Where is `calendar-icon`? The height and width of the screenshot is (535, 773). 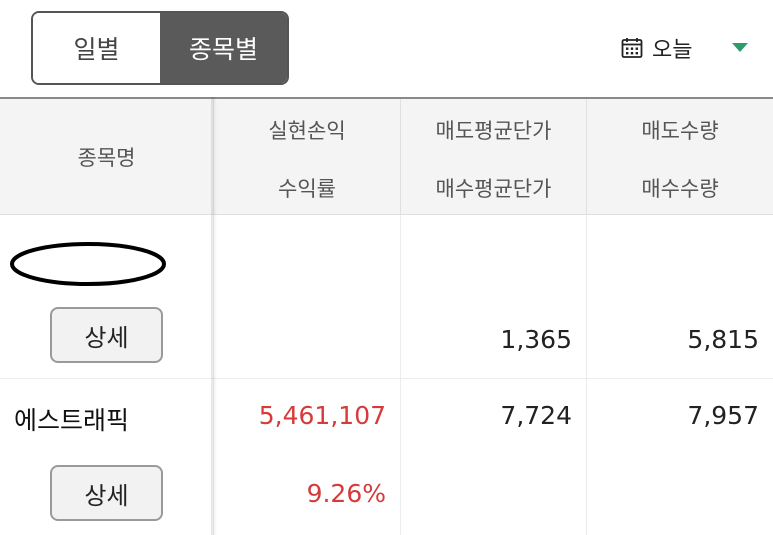 calendar-icon is located at coordinates (632, 48).